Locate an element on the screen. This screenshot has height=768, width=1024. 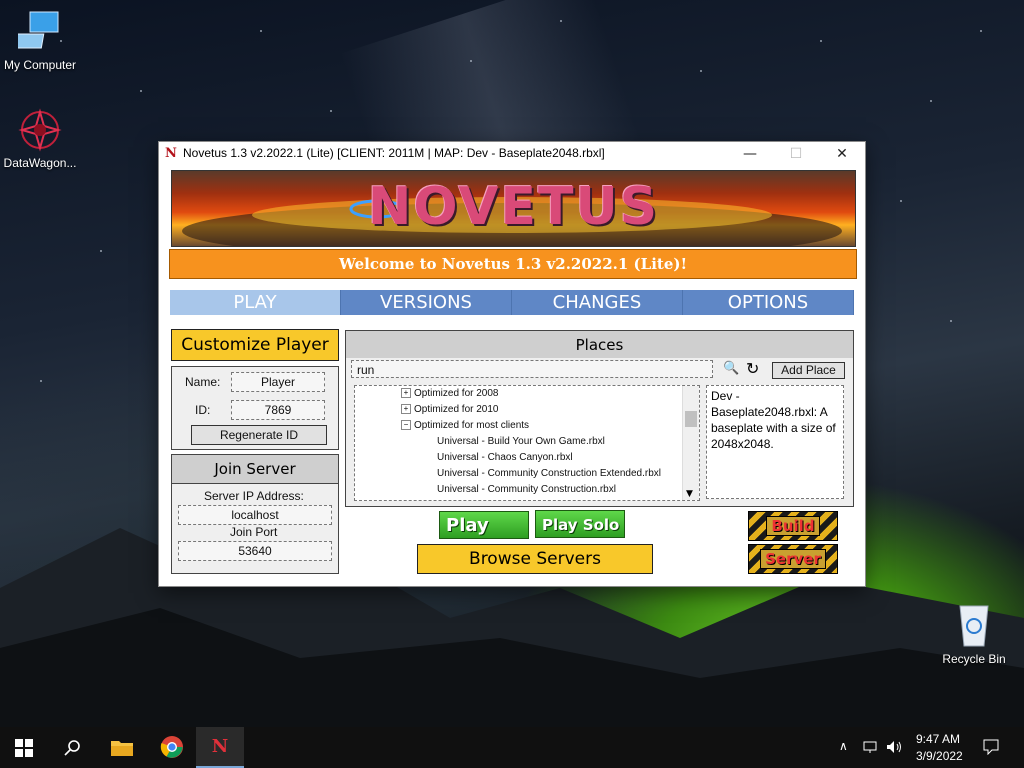
clock-time: 9:47 AM is located at coordinates (938, 739).